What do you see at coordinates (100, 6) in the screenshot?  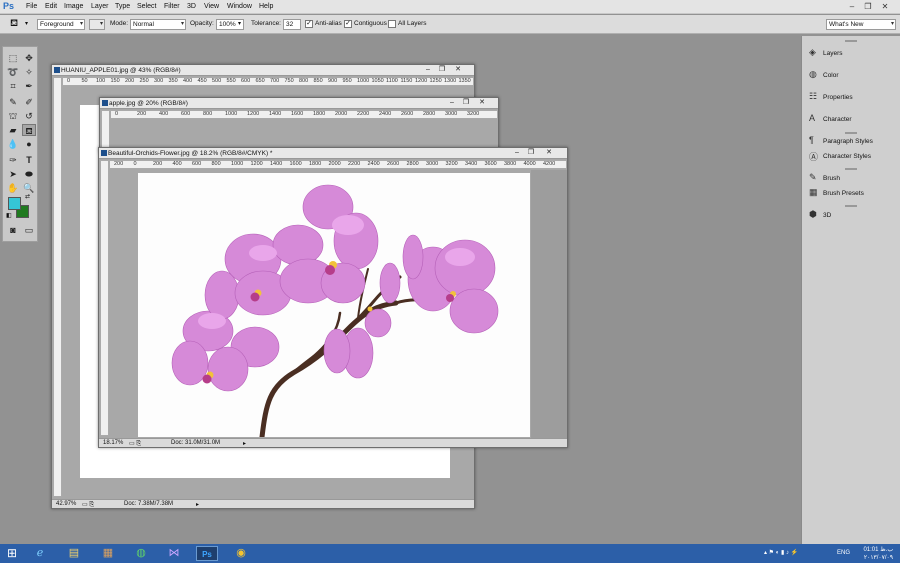 I see `menu-layer: Layer` at bounding box center [100, 6].